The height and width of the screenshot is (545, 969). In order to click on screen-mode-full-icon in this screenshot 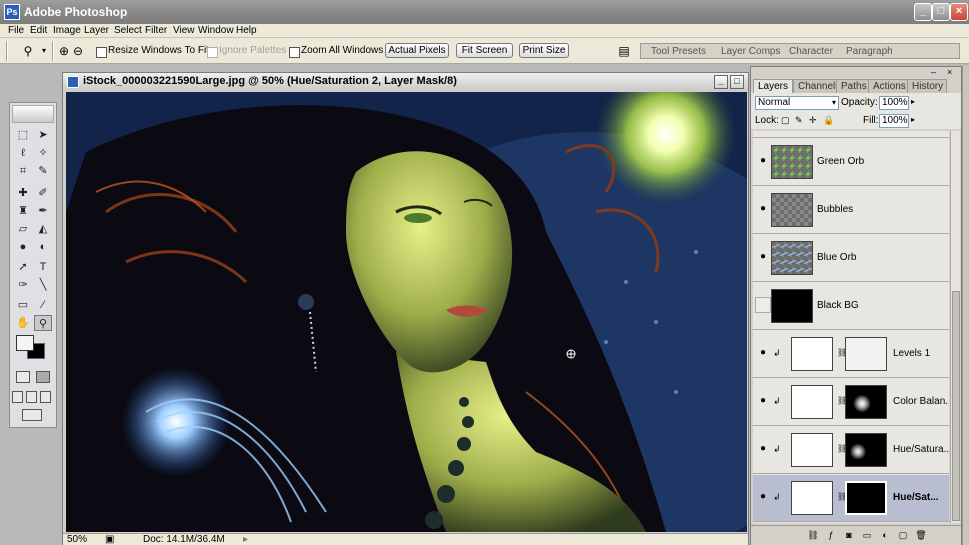, I will do `click(45, 397)`.